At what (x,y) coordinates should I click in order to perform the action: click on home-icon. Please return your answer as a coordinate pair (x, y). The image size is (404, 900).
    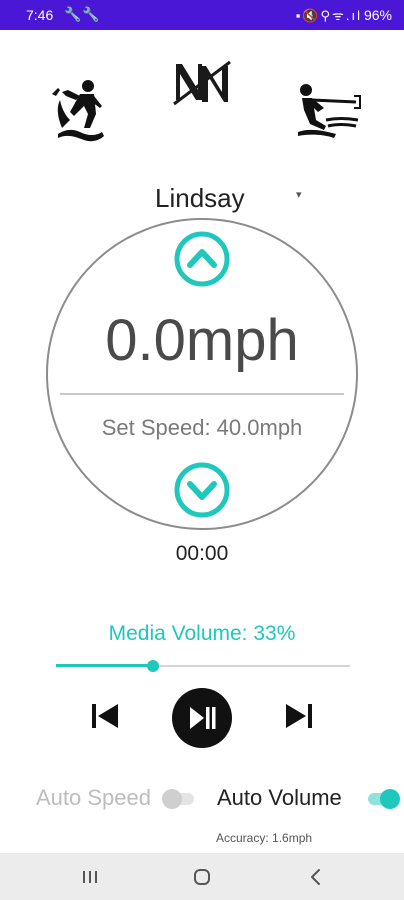
    Looking at the image, I should click on (202, 877).